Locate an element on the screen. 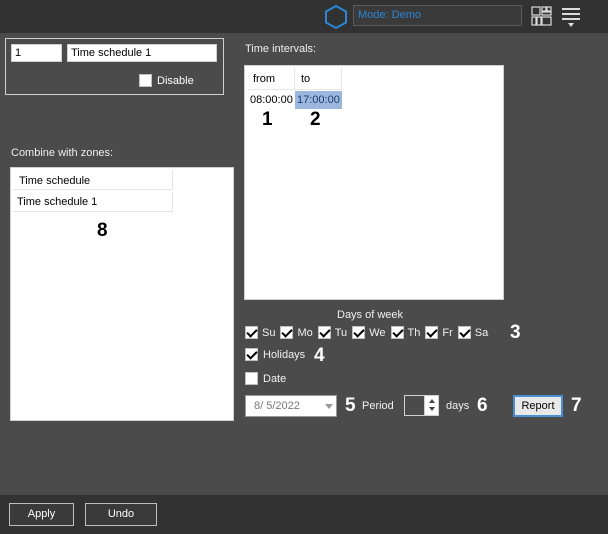 Image resolution: width=608 pixels, height=534 pixels. holidays-option: Holidays is located at coordinates (275, 354).